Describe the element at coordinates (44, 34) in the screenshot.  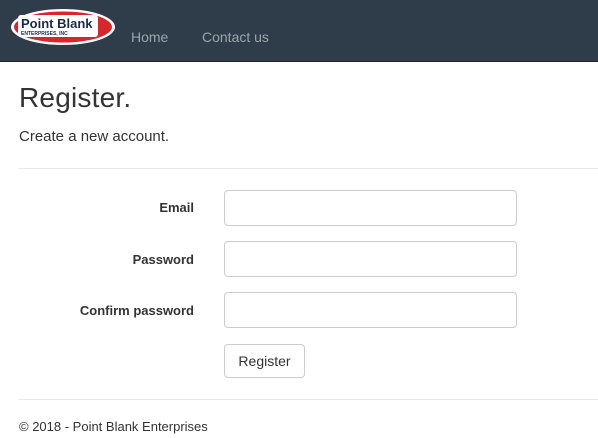
I see `brand-tagline: ENTERPRISES, INC` at that location.